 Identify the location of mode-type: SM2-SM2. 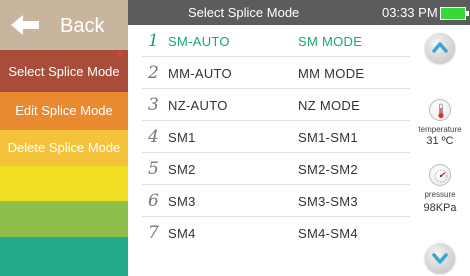
(328, 169).